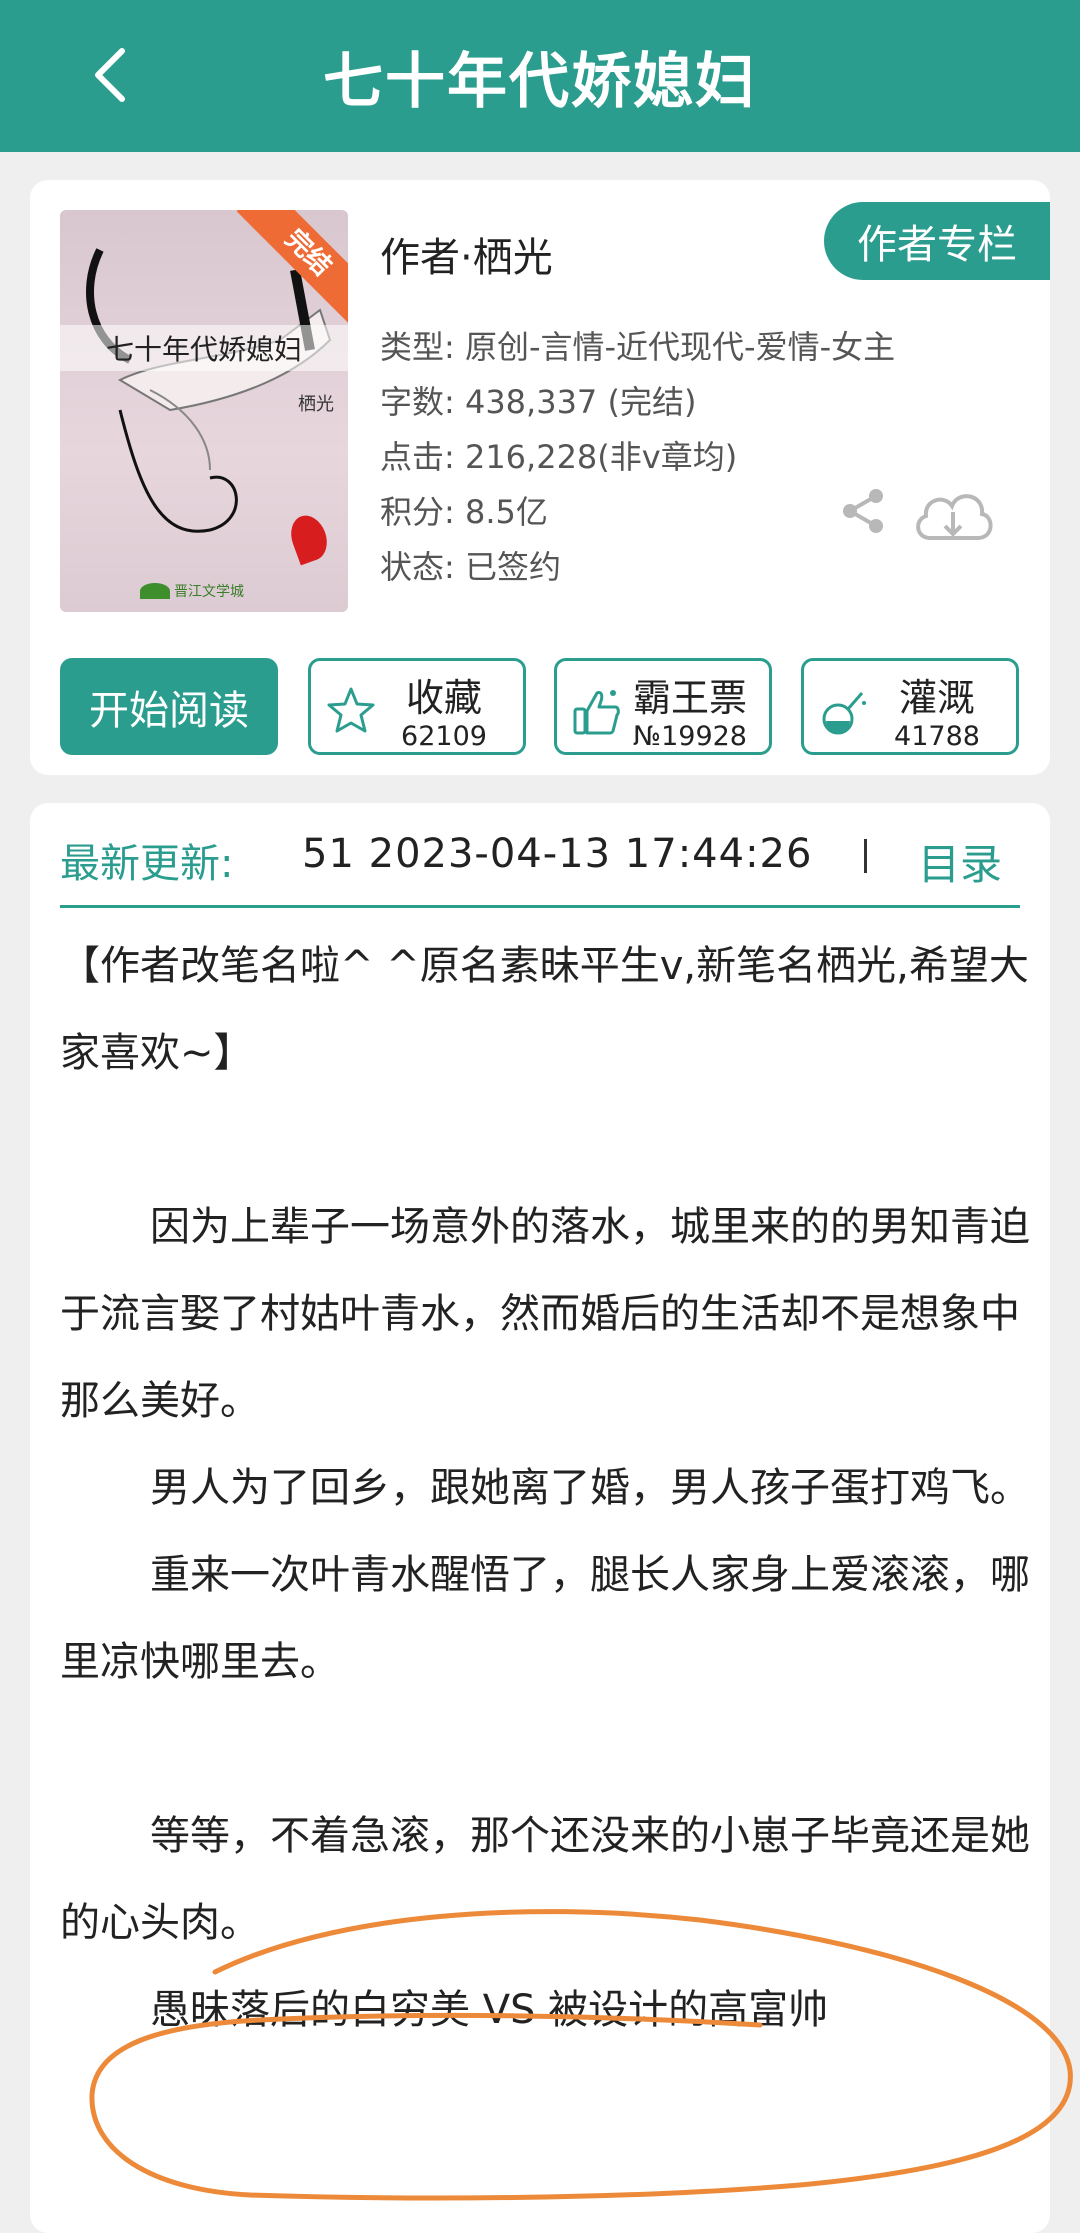 The height and width of the screenshot is (2233, 1080). Describe the element at coordinates (464, 512) in the screenshot. I see `meta-score: 积分: 8.5亿` at that location.